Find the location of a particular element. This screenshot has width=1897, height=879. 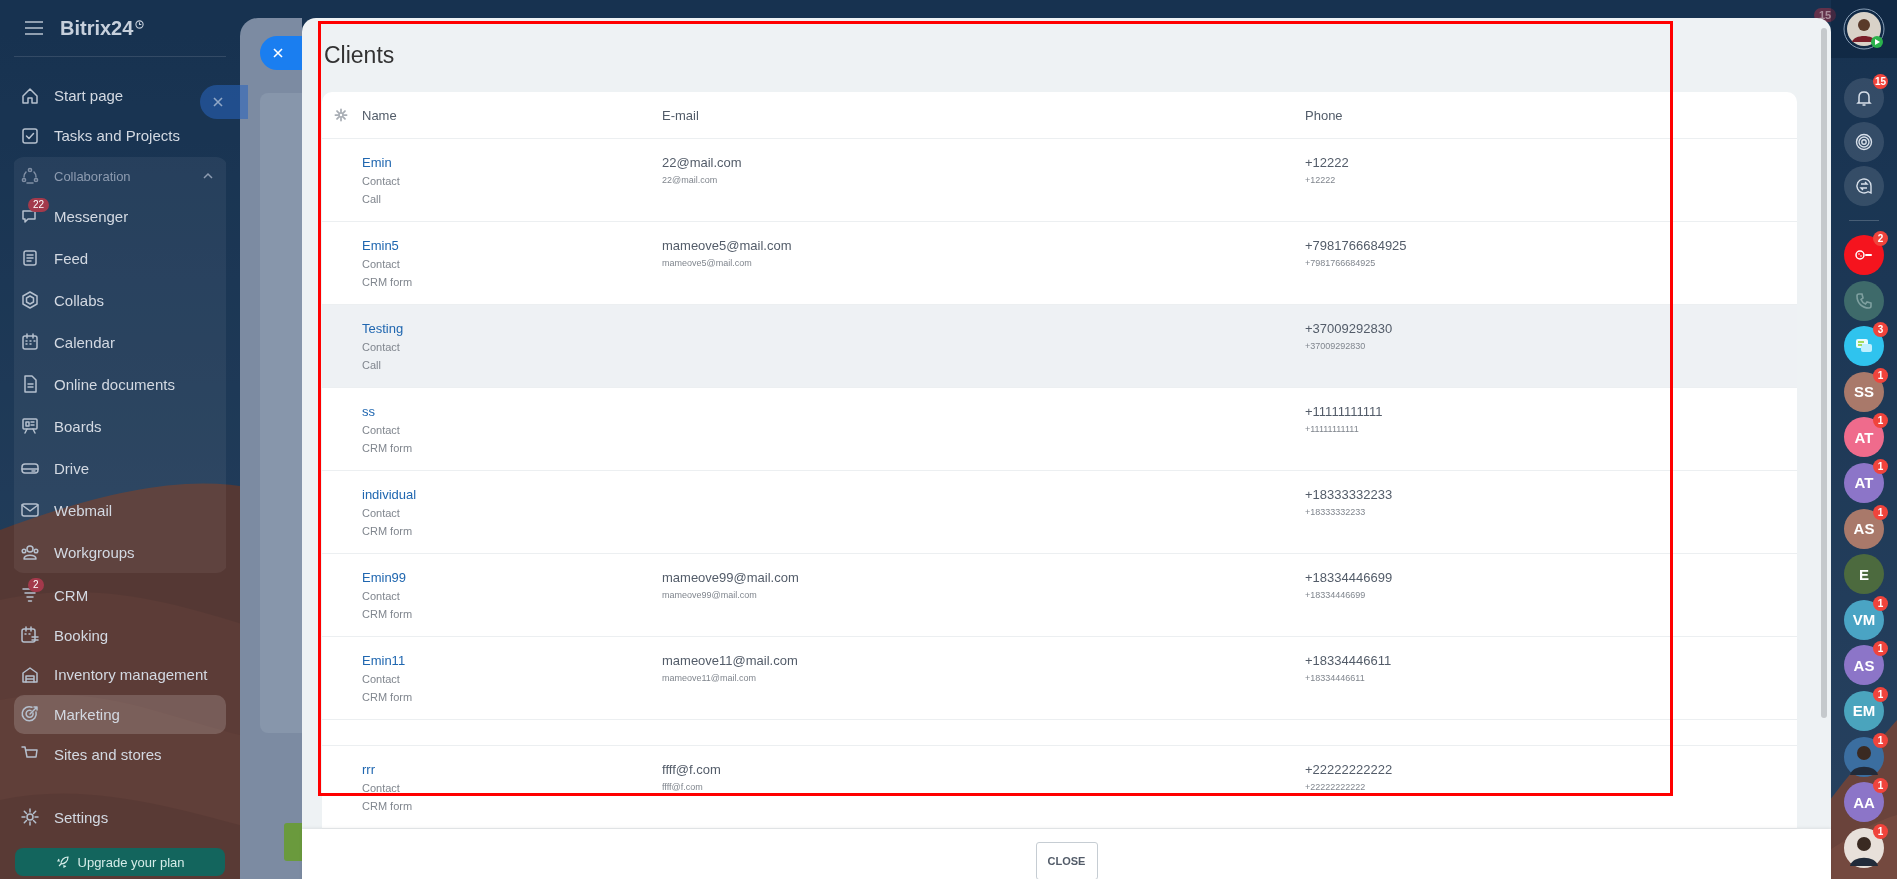

phone-caption: +37009292830 is located at coordinates (1335, 346).